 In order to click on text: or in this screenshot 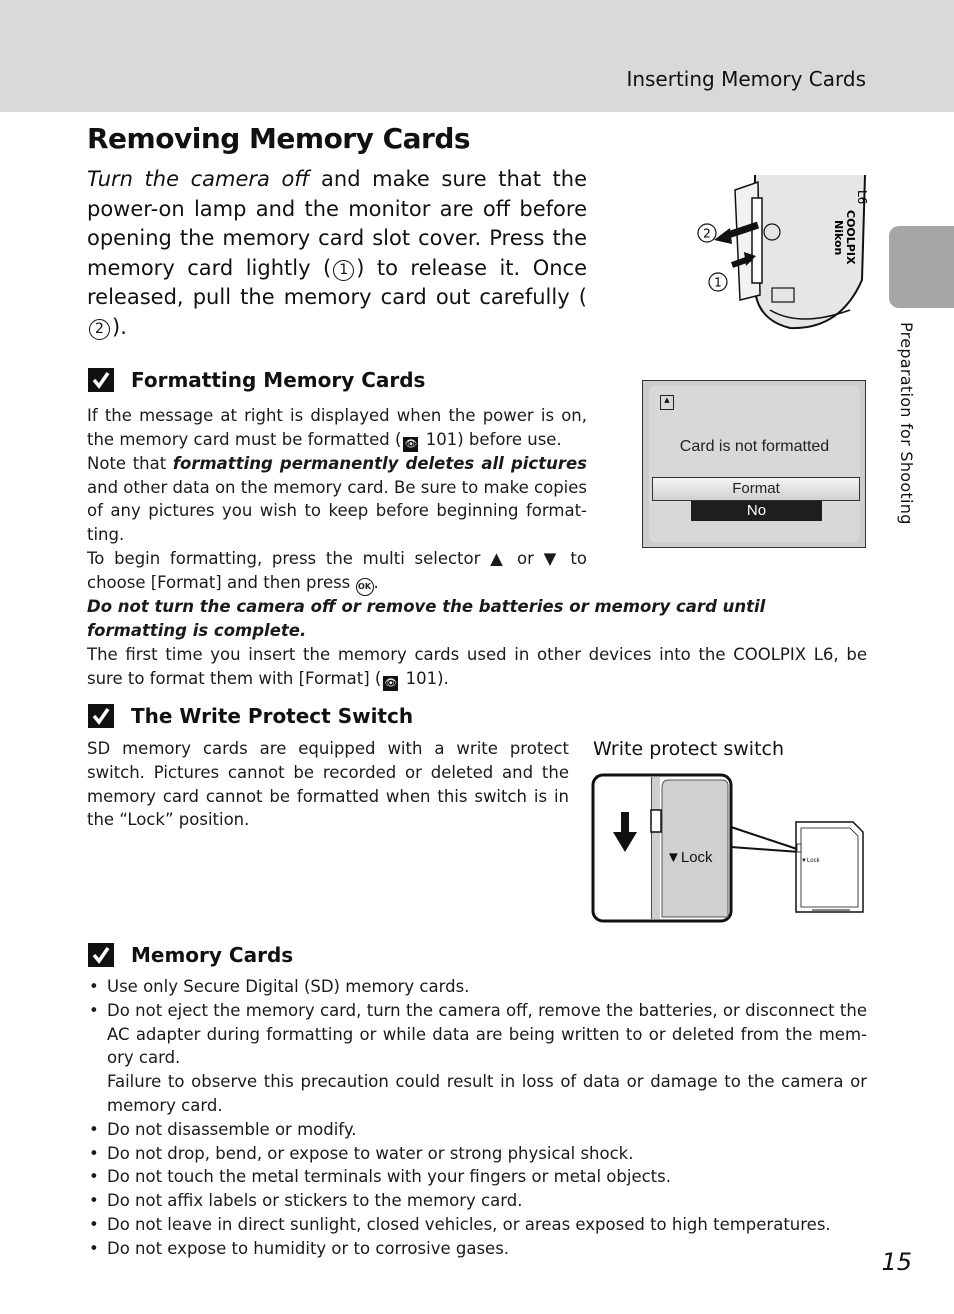, I will do `click(525, 558)`.